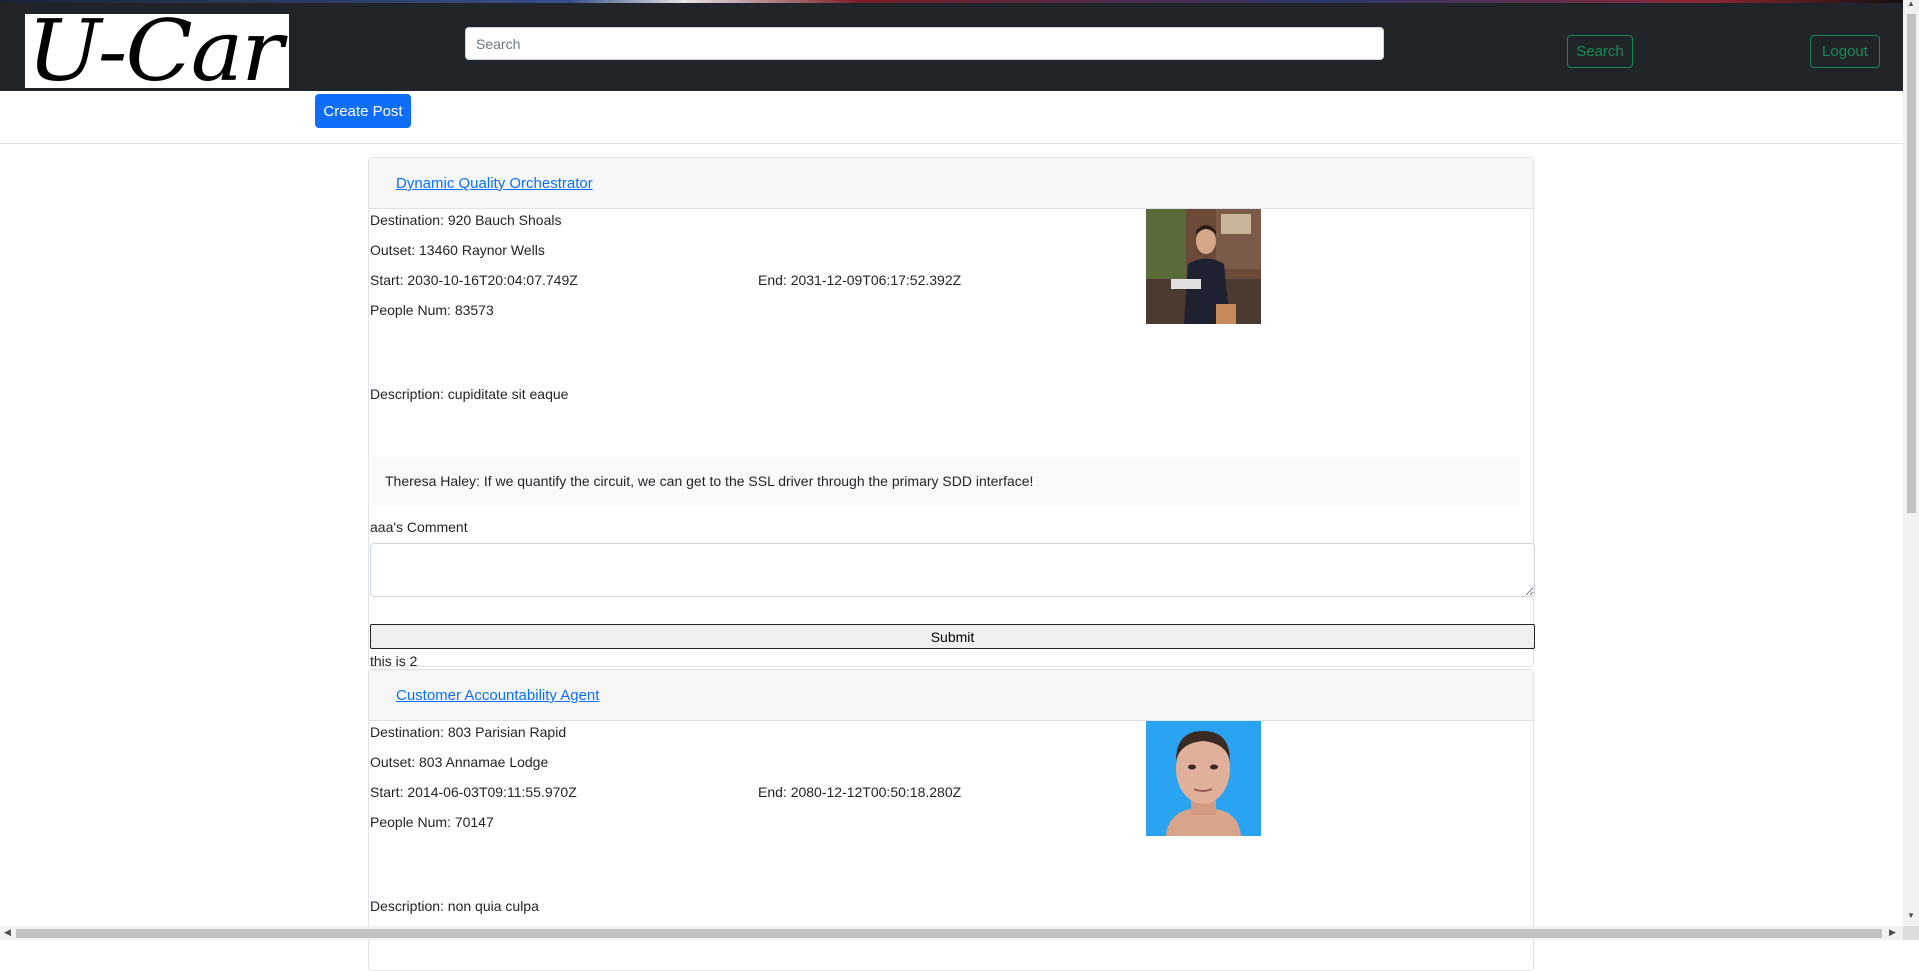 The image size is (1919, 971). I want to click on post-end: End: 2080-12-12T00:50:18.280Z, so click(860, 792).